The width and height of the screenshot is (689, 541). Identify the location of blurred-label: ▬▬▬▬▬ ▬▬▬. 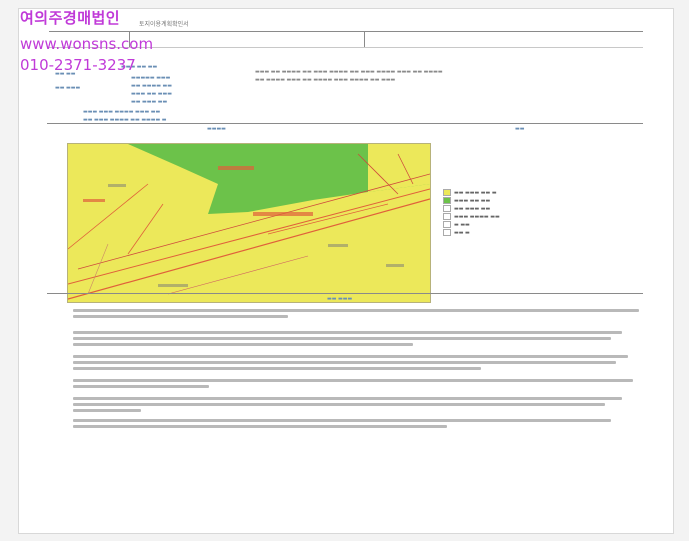
(151, 78).